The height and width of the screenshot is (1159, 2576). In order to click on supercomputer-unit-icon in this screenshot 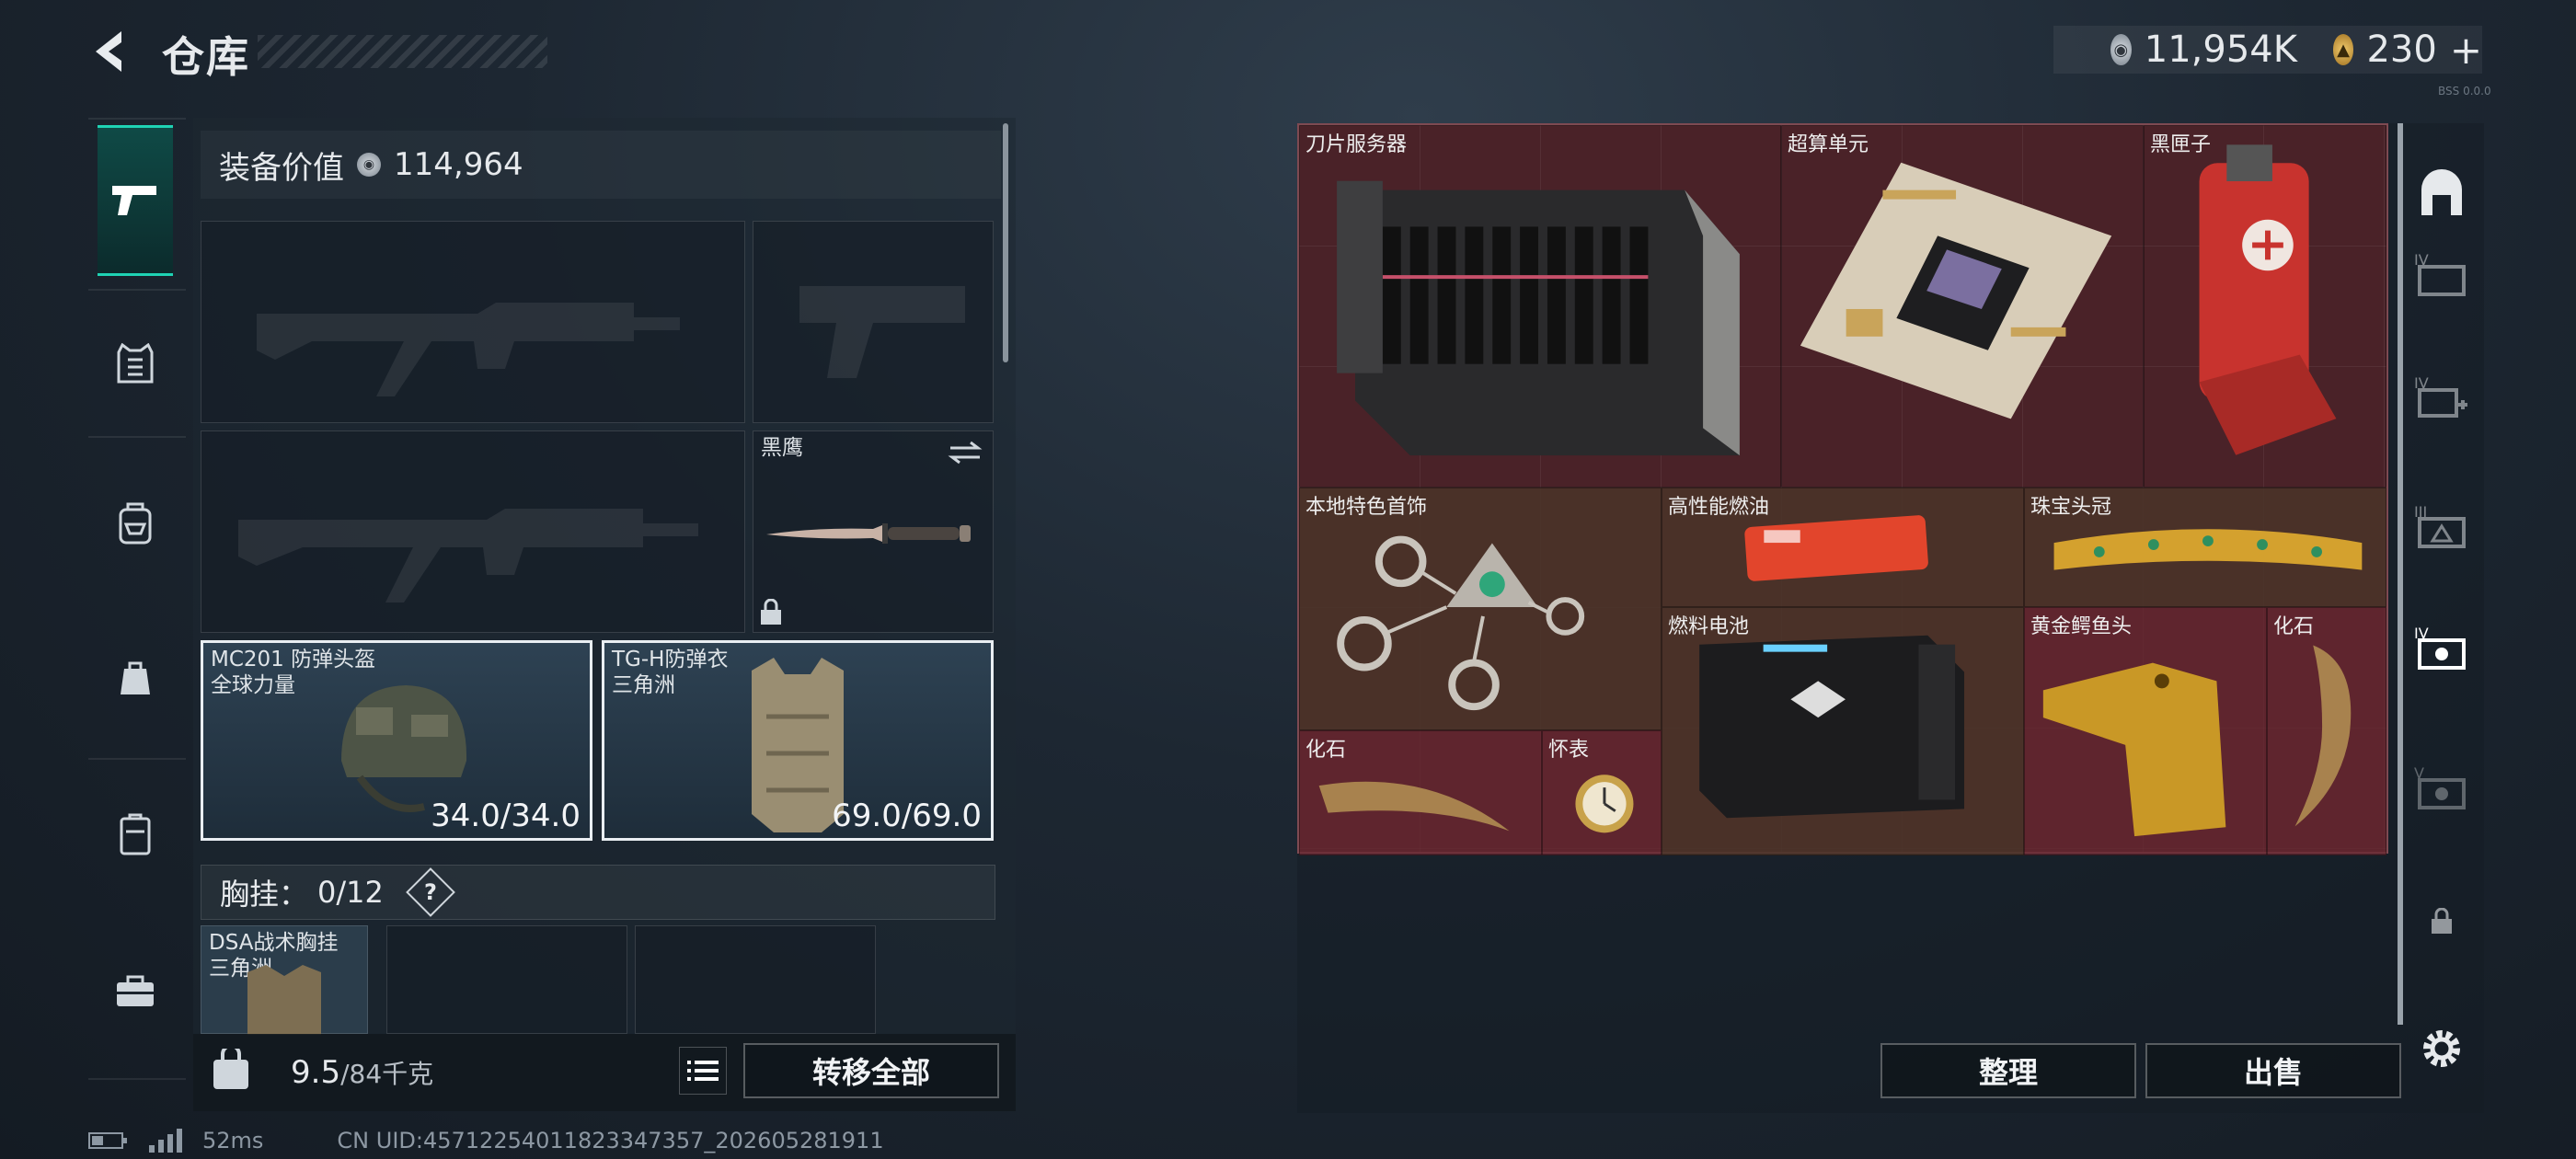, I will do `click(1956, 290)`.